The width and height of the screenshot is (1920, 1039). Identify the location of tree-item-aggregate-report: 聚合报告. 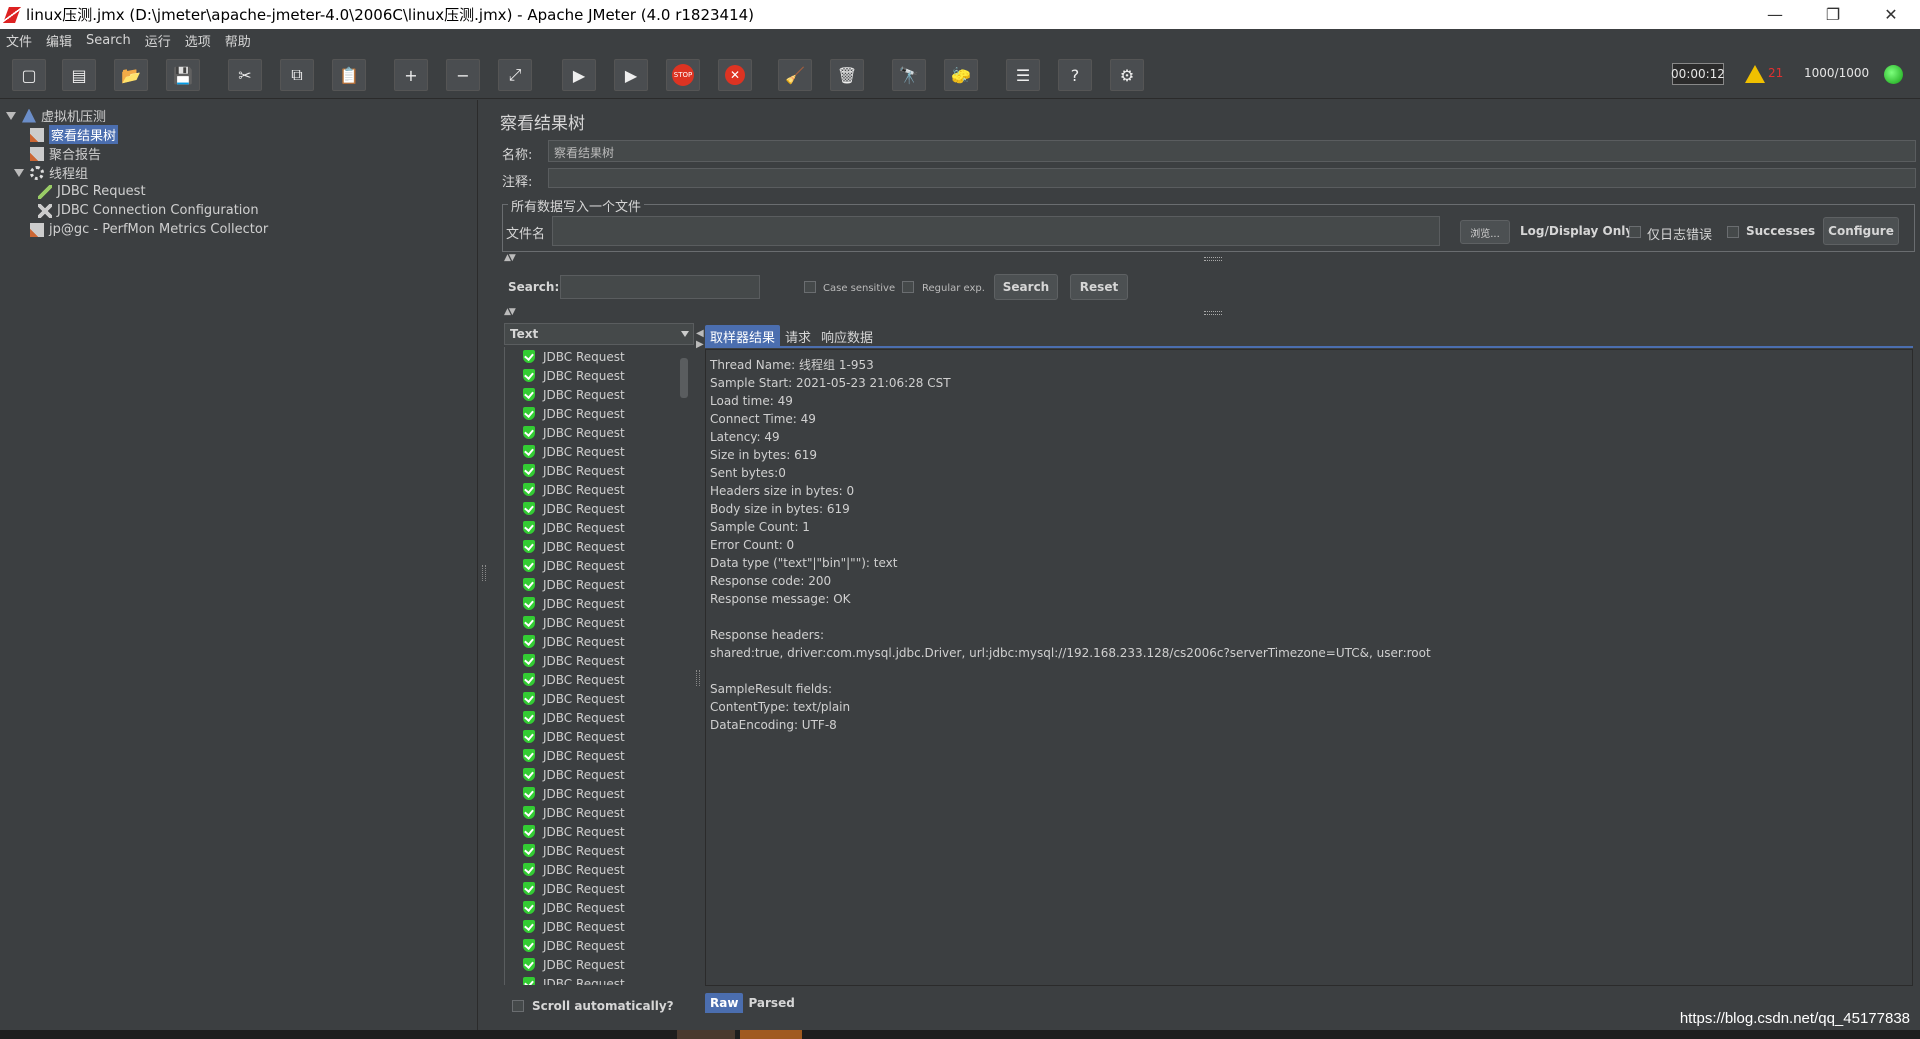
(65, 153).